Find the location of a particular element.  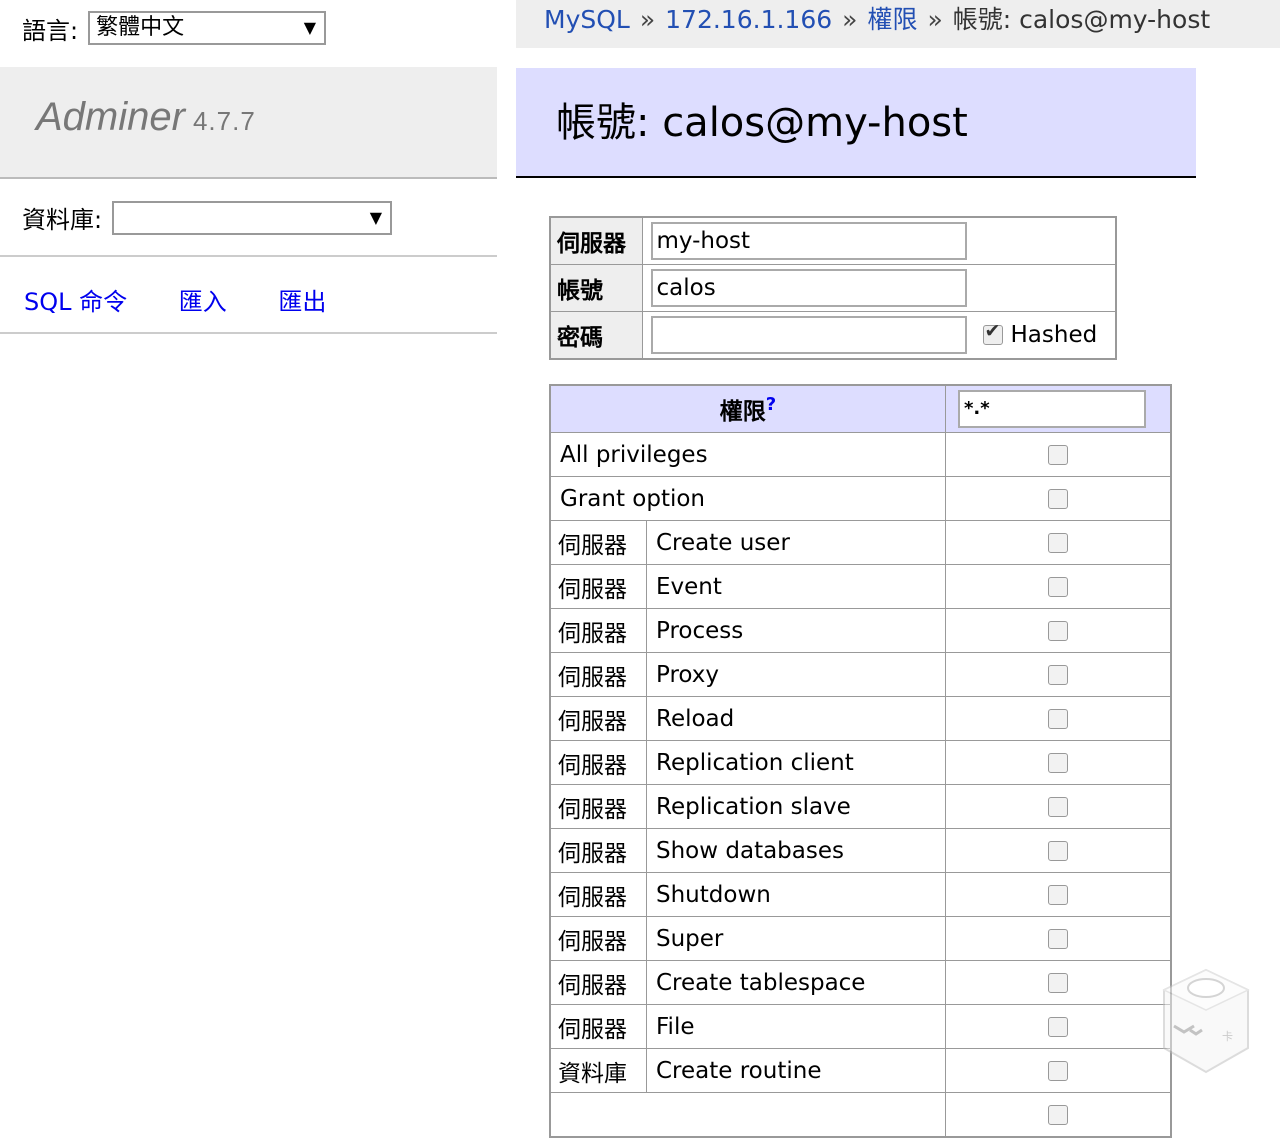

privilege-name: File is located at coordinates (796, 1026).